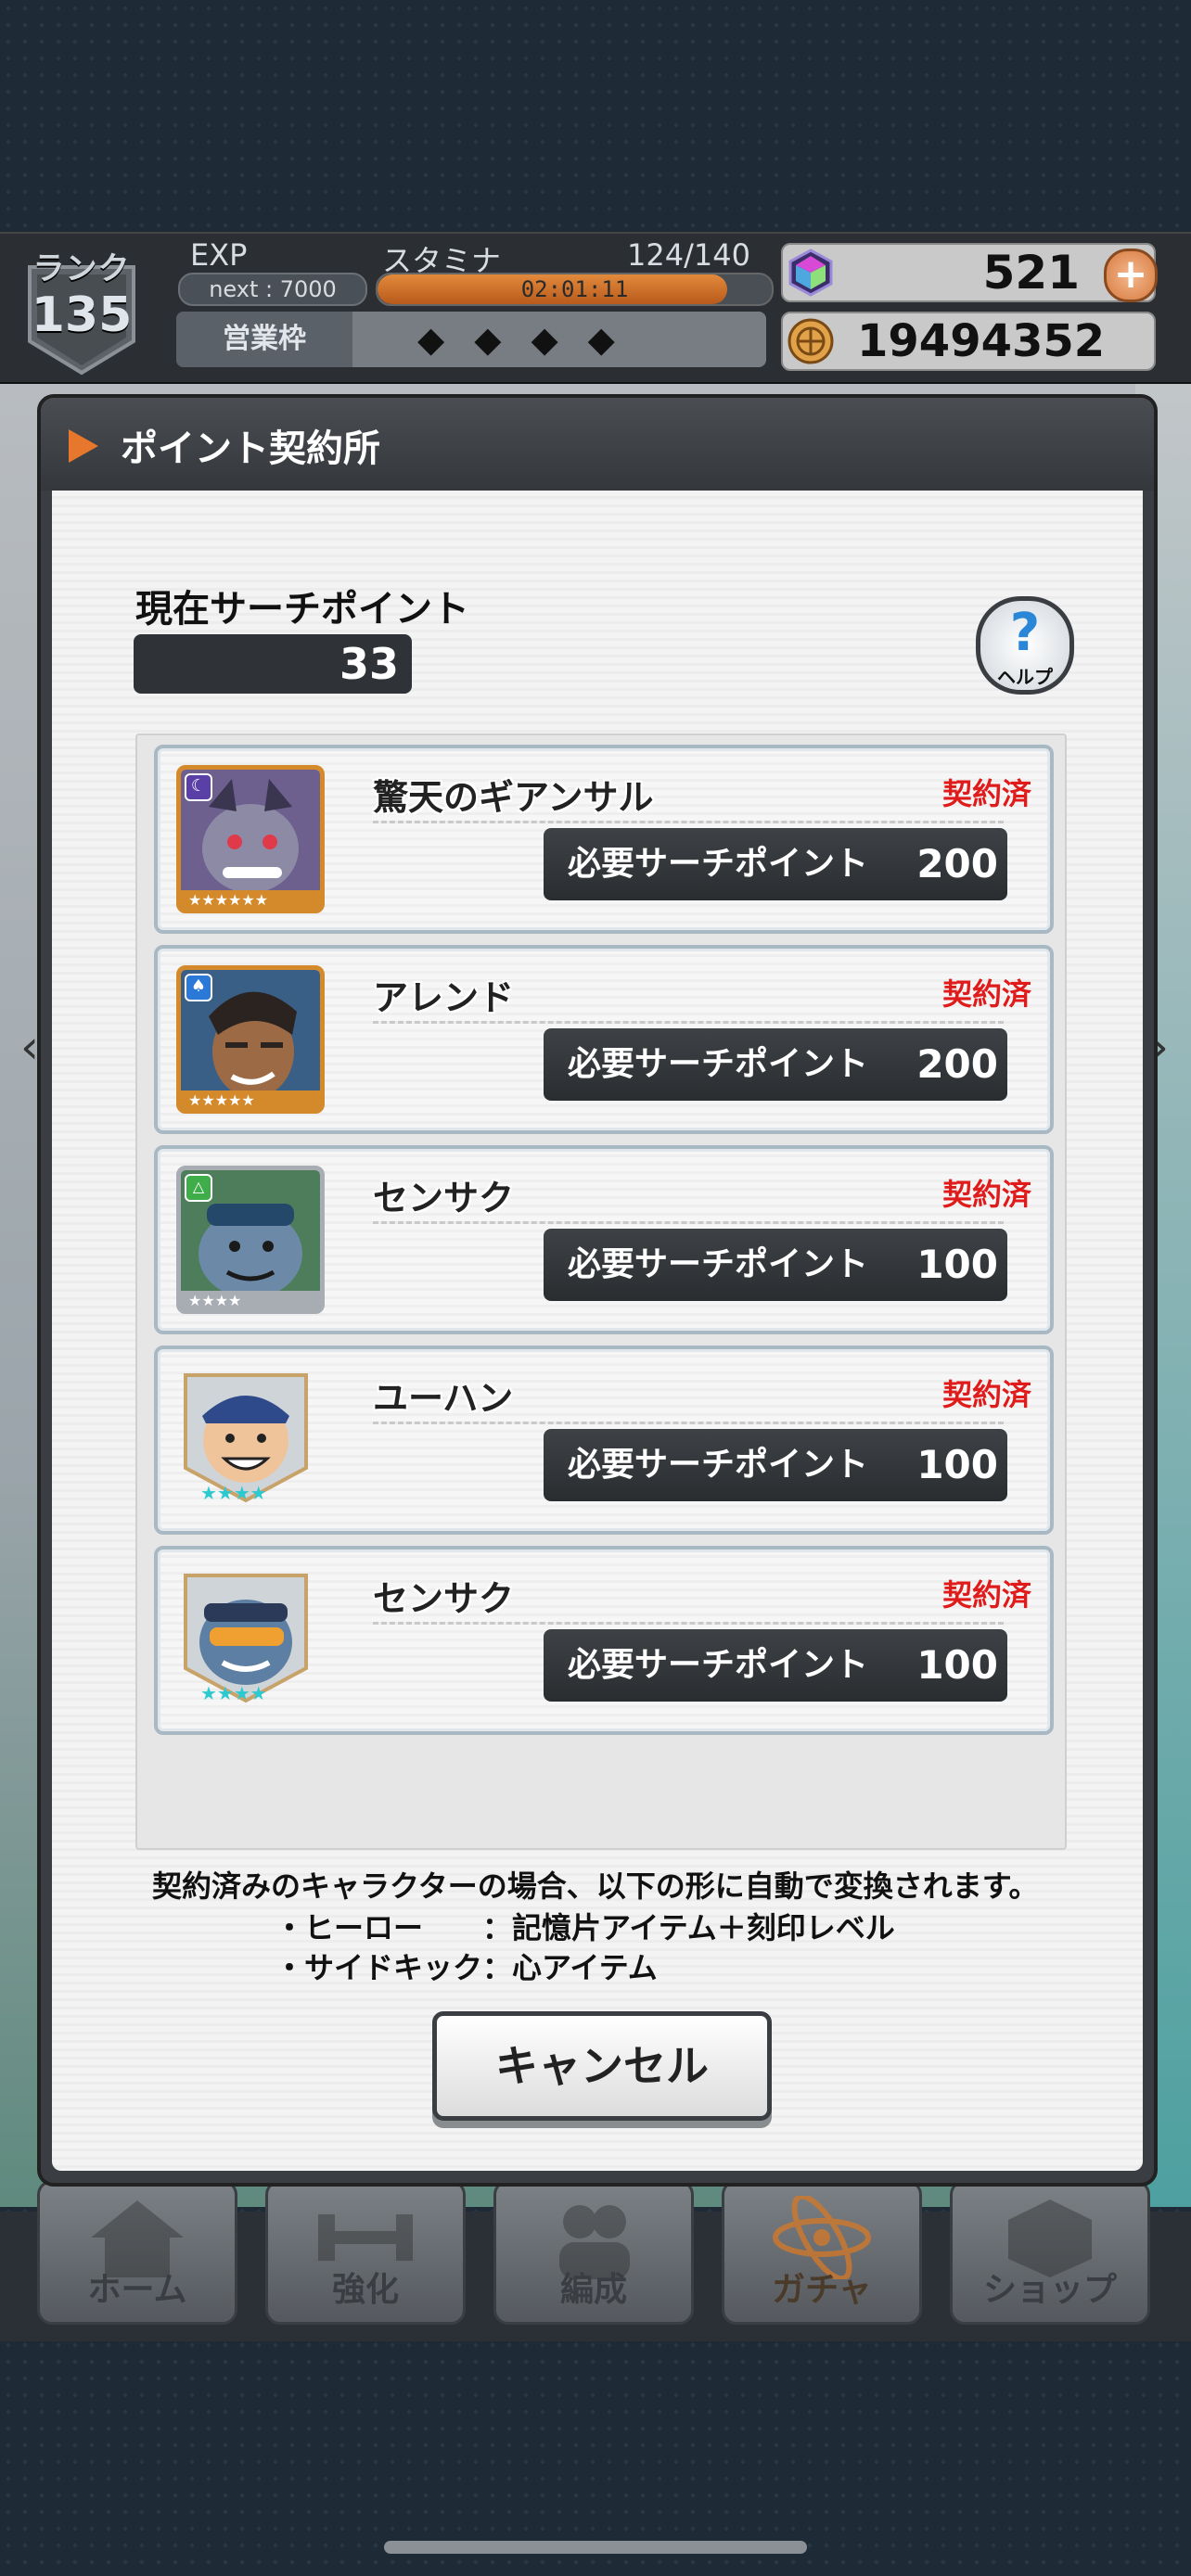 Image resolution: width=1191 pixels, height=2576 pixels. Describe the element at coordinates (1131, 276) in the screenshot. I see `add-gems-button: +` at that location.